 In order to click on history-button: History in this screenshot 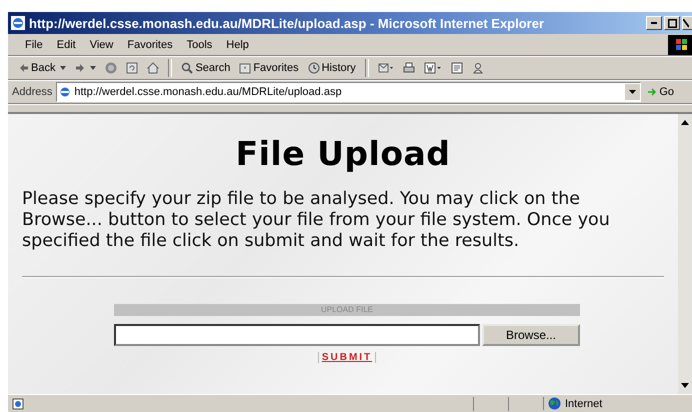, I will do `click(331, 68)`.